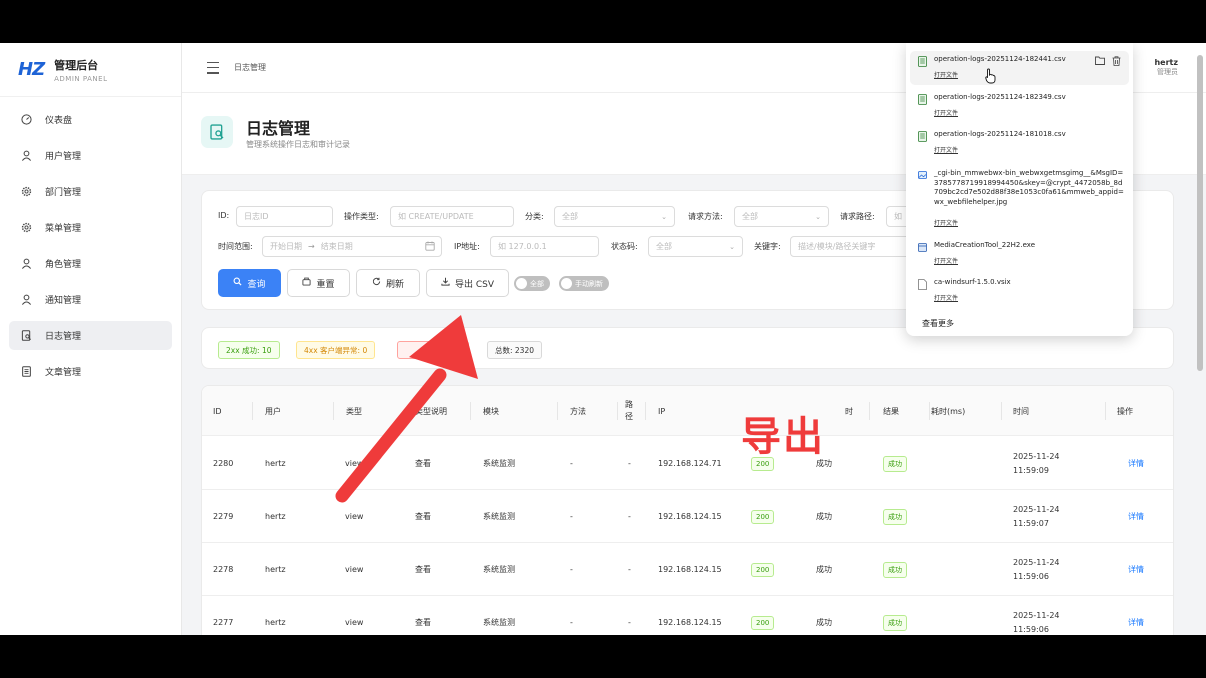 This screenshot has width=1206, height=678. Describe the element at coordinates (624, 246) in the screenshot. I see `status-code-label: 状态码:` at that location.